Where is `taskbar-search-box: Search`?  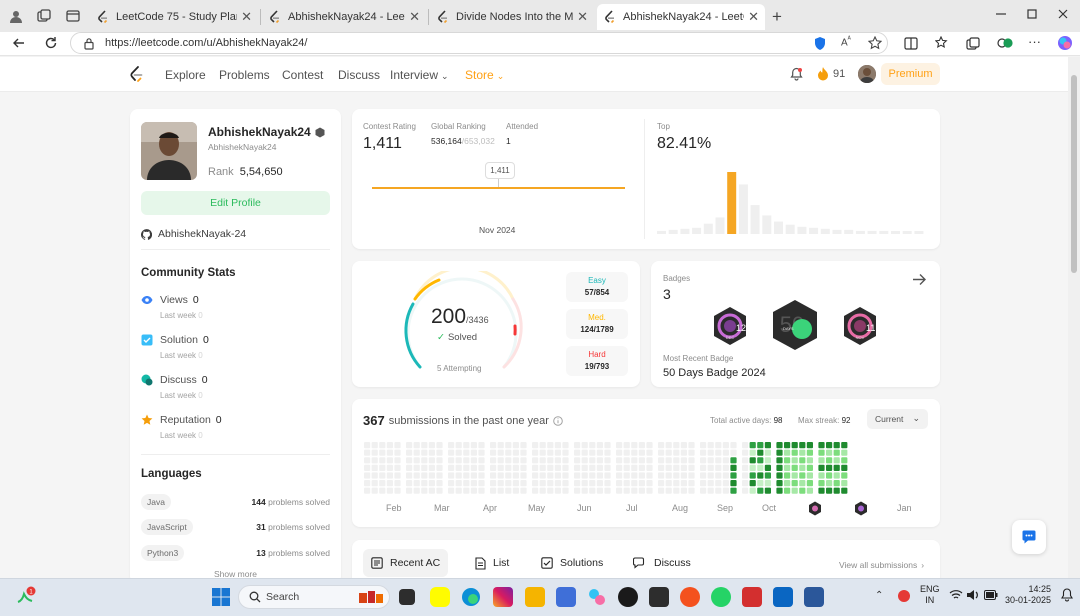
taskbar-search-box: Search is located at coordinates (314, 597).